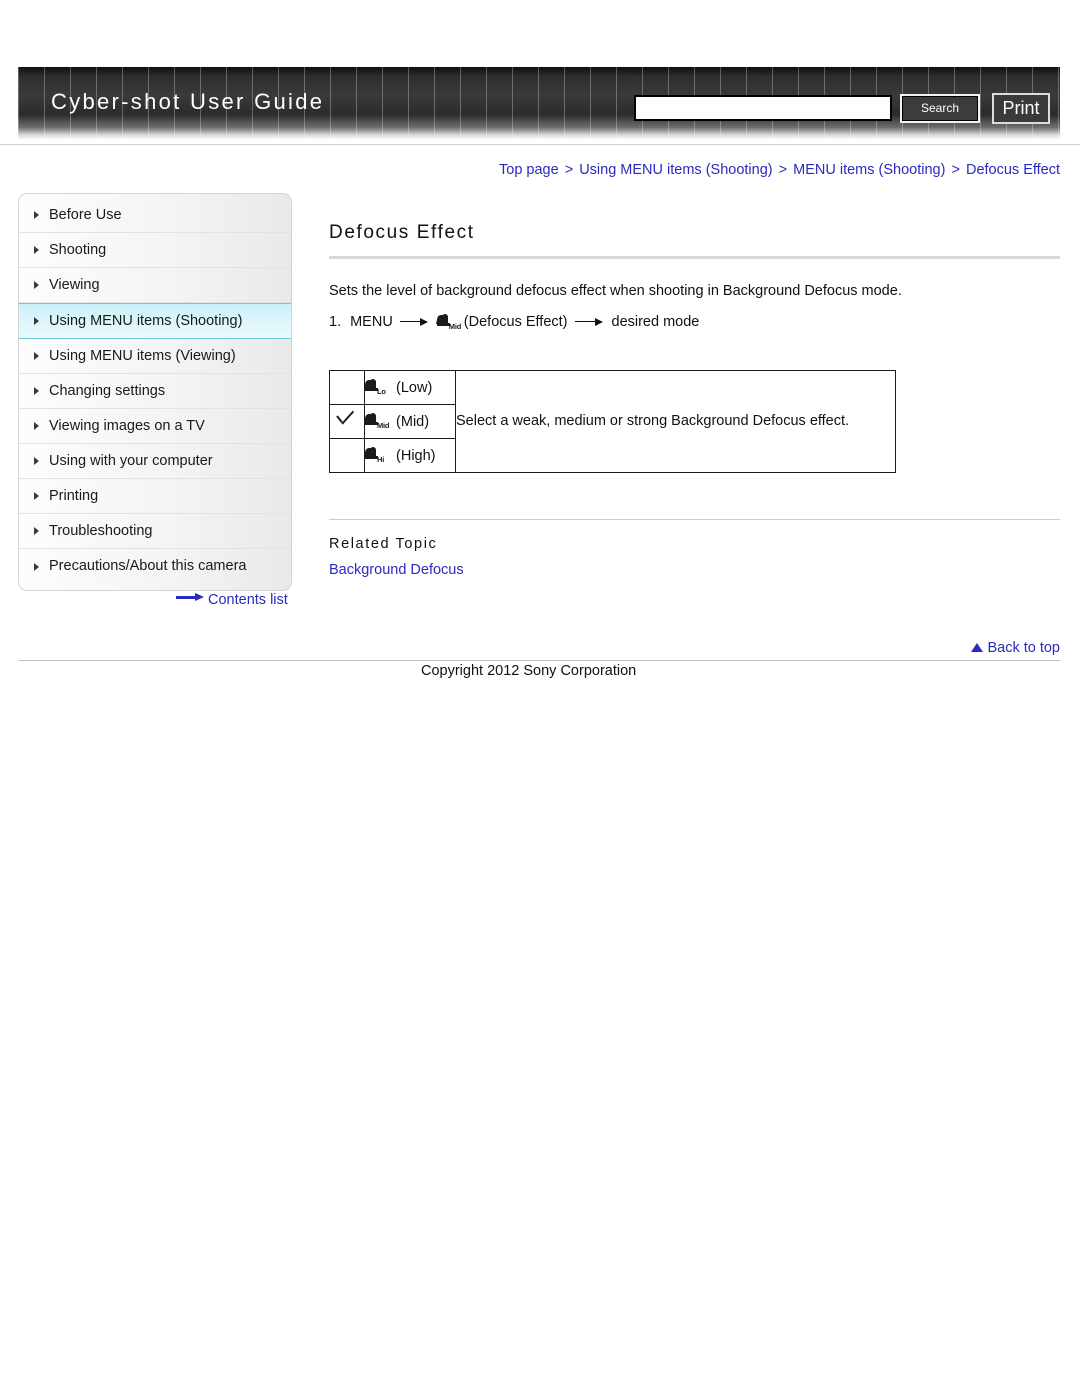 This screenshot has height=1397, width=1080. What do you see at coordinates (371, 321) in the screenshot?
I see `step-menu-label: MENU` at bounding box center [371, 321].